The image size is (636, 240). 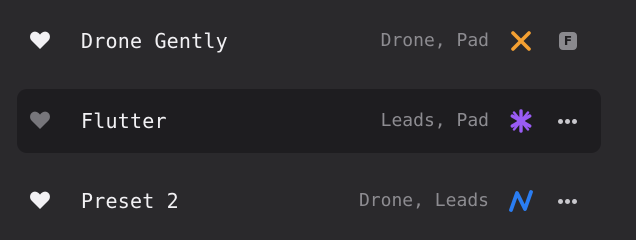 What do you see at coordinates (130, 201) in the screenshot?
I see `preset-name: Preset 2` at bounding box center [130, 201].